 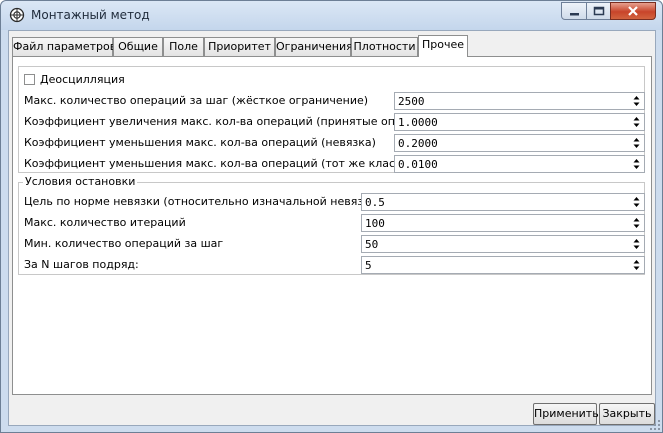 I want to click on min-ops-spinbox: 50, so click(x=503, y=244).